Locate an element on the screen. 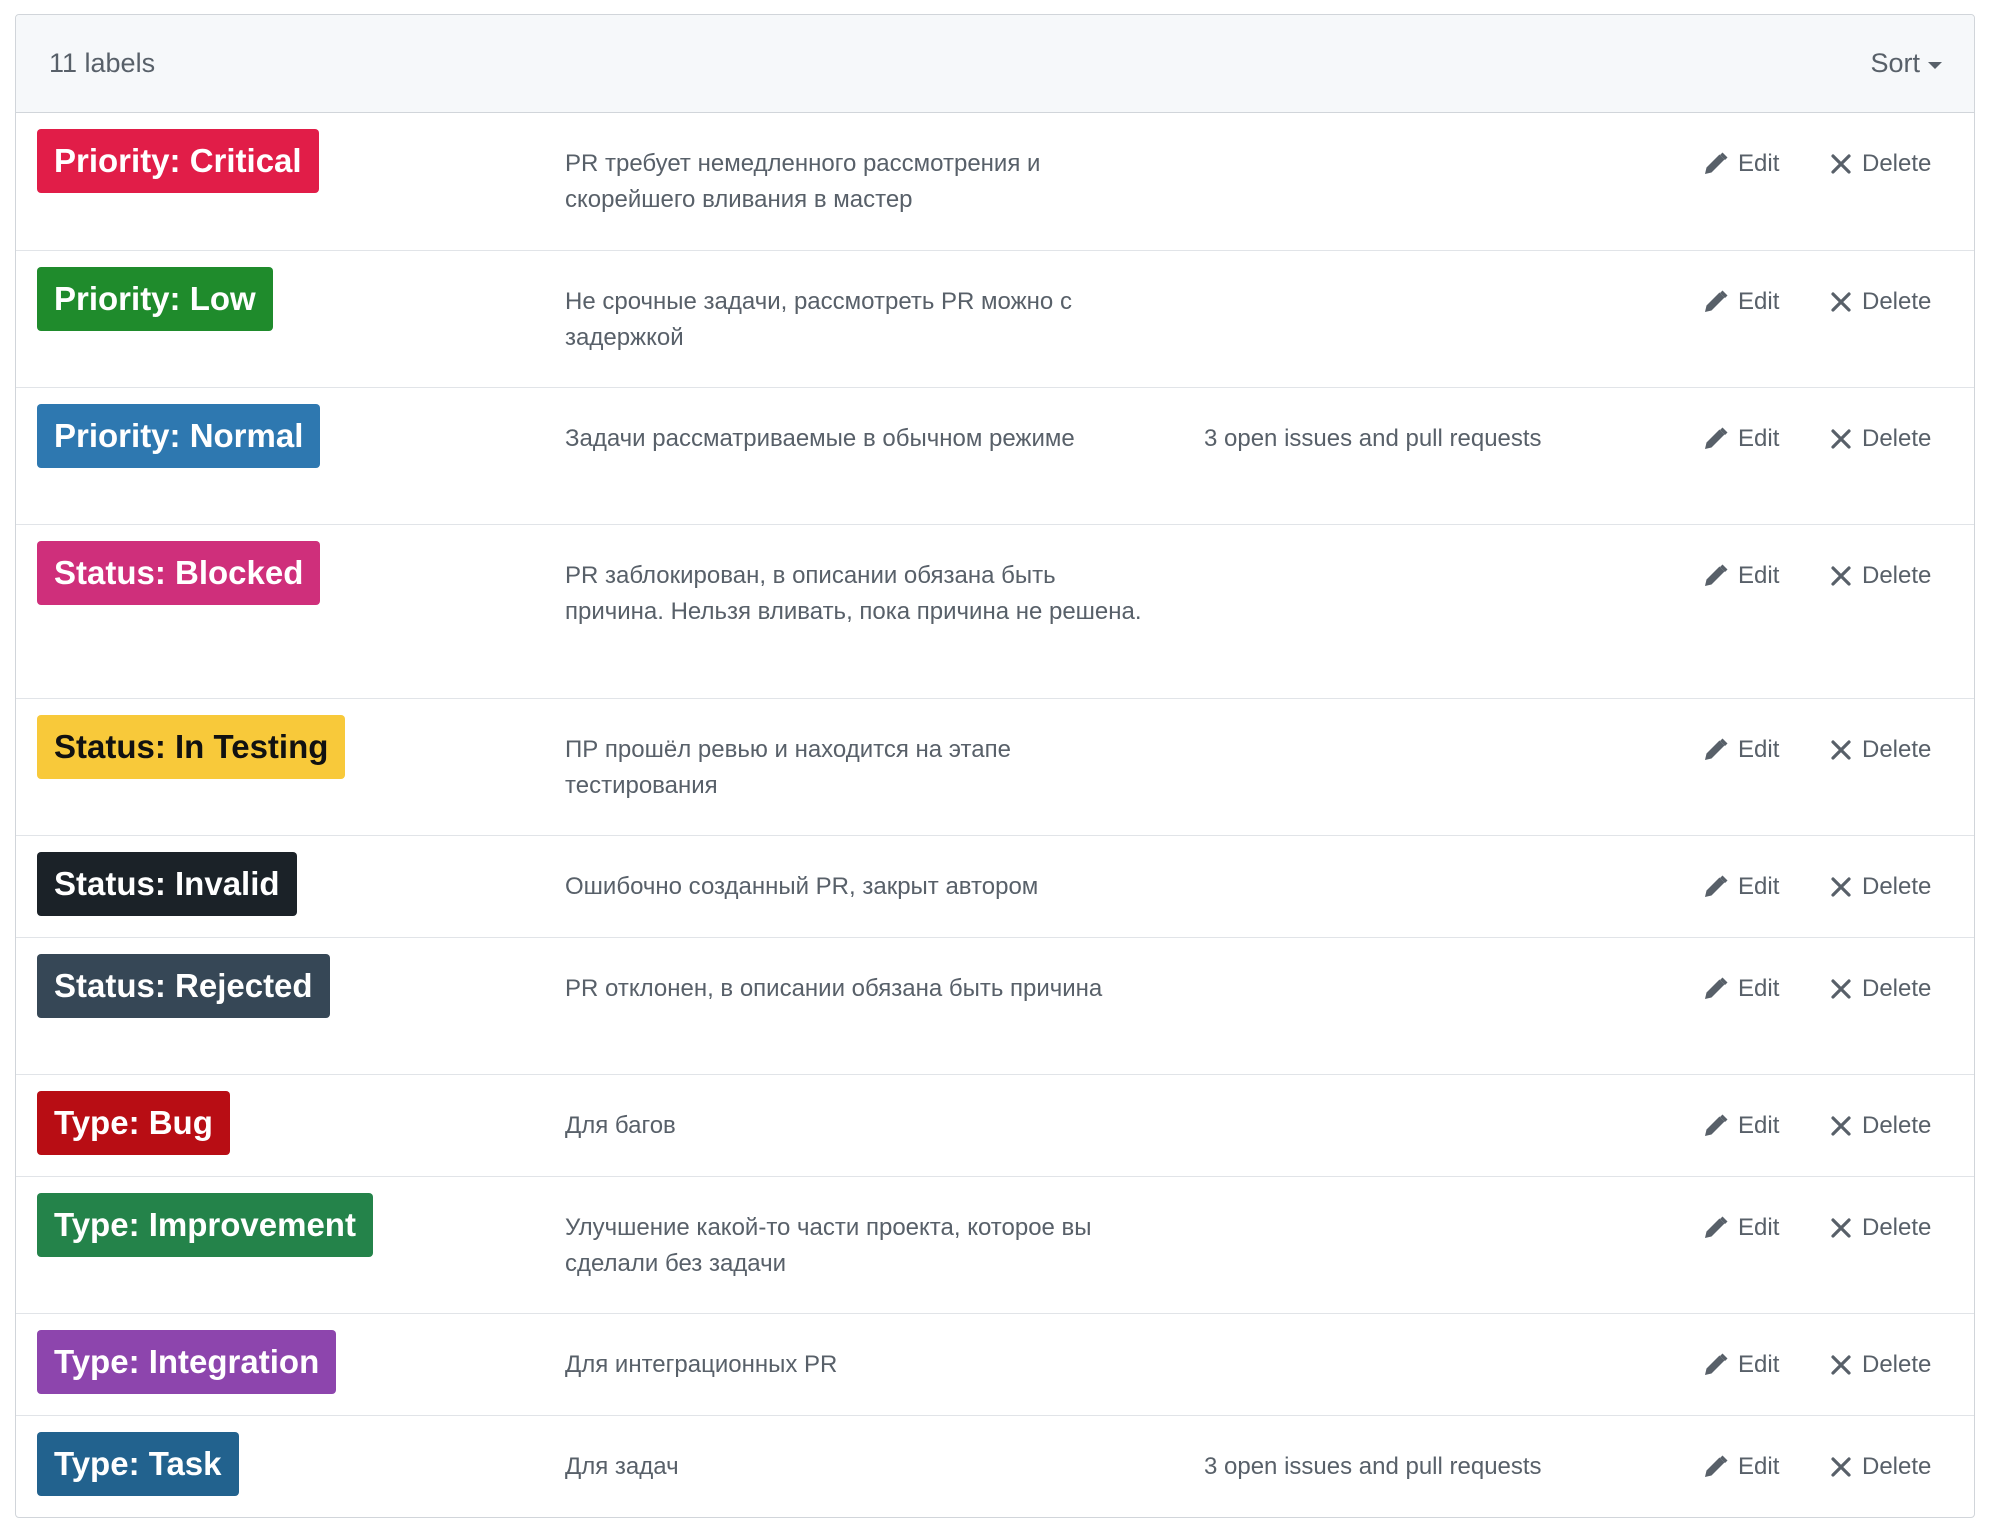  label-badge: Status: Invalid is located at coordinates (167, 884).